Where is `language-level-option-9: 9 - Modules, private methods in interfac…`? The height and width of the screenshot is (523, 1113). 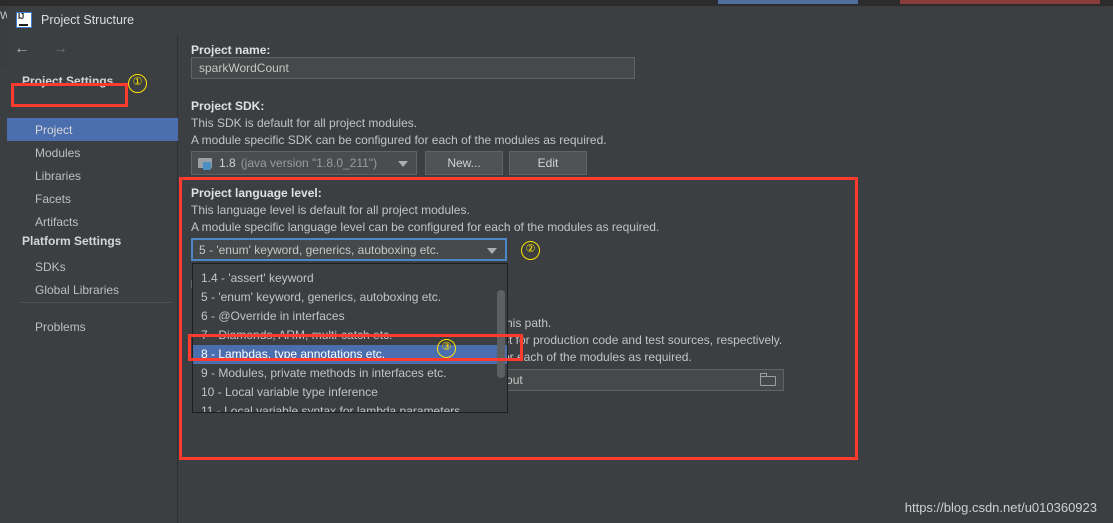 language-level-option-9: 9 - Modules, private methods in interfac… is located at coordinates (350, 373).